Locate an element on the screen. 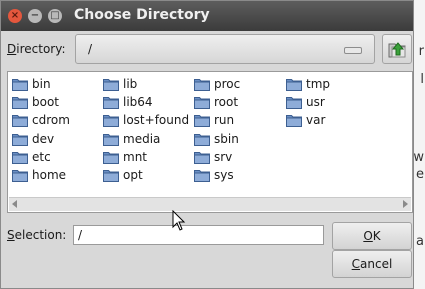 The width and height of the screenshot is (425, 289). directory-combo: / is located at coordinates (225, 49).